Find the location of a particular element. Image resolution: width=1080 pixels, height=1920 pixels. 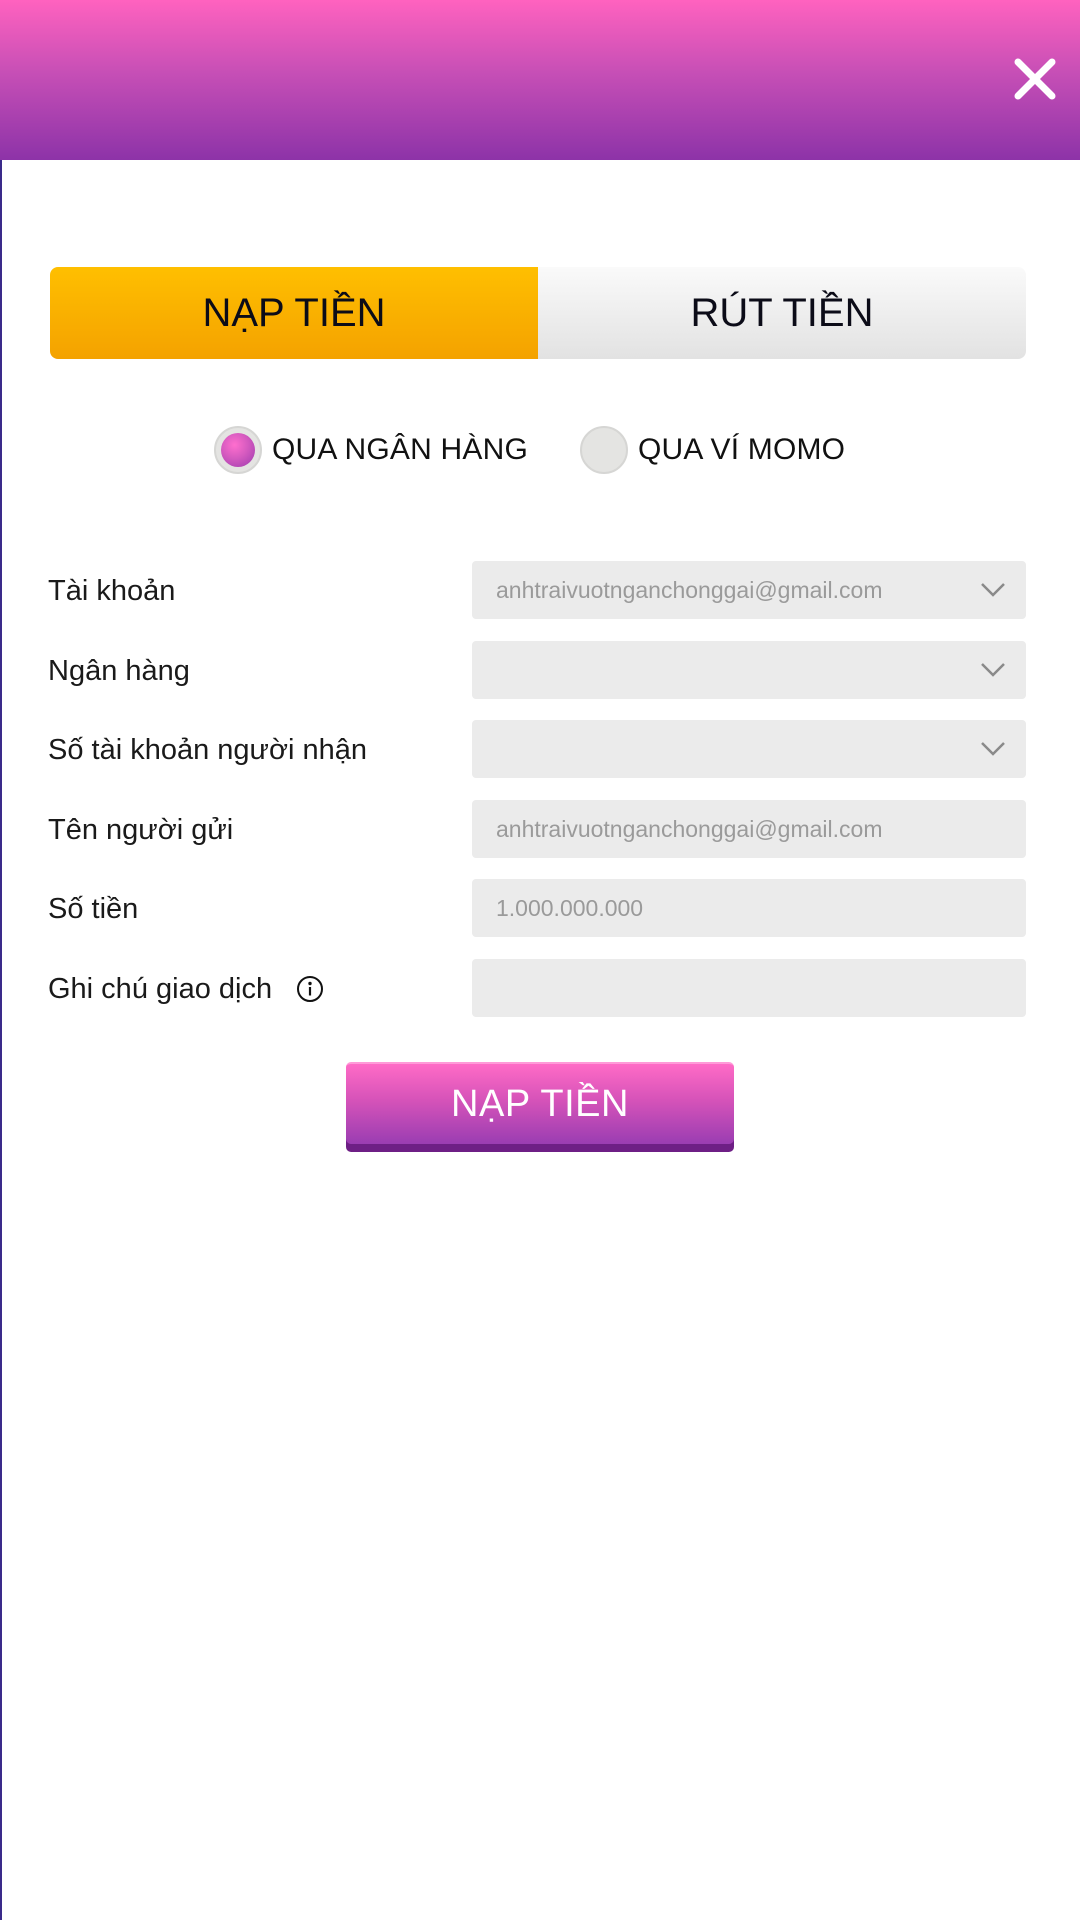

form-row-recipient-account: Số tài khoản người nhận is located at coordinates (540, 750).